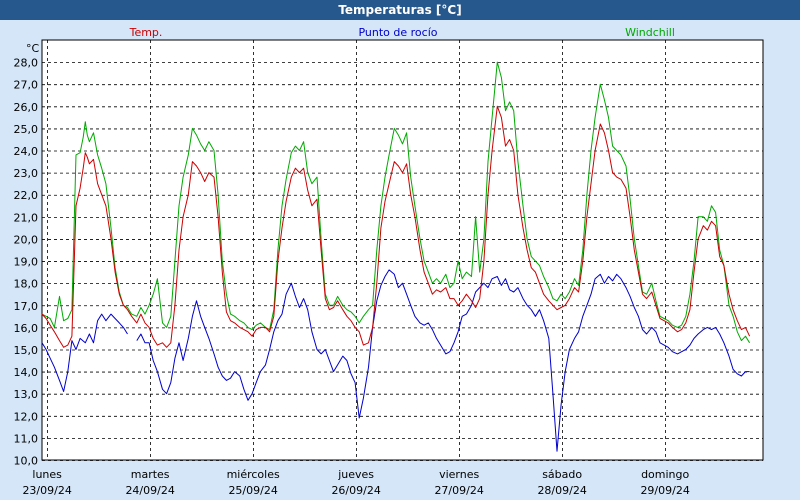 Image resolution: width=800 pixels, height=500 pixels. Describe the element at coordinates (26, 372) in the screenshot. I see `y-tick-label: 14,0` at that location.